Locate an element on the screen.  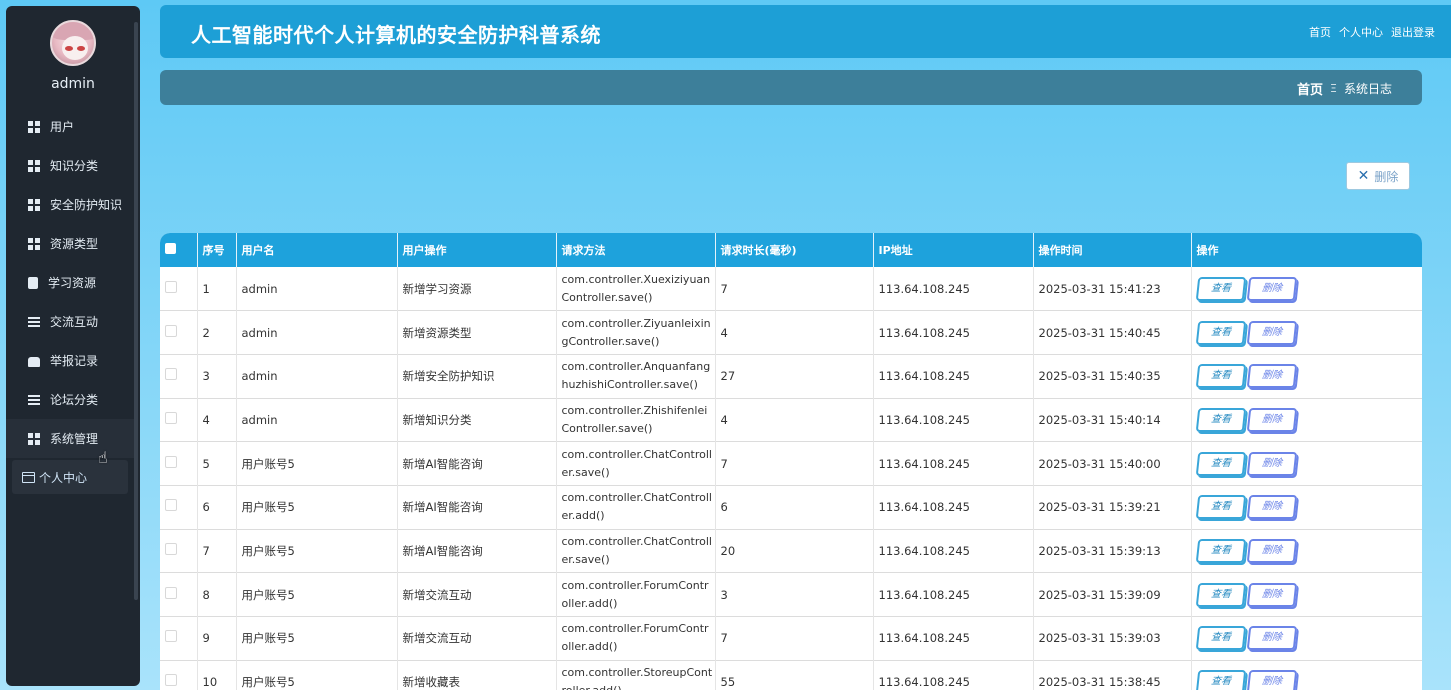
breadcrumb-current: 系统日志 is located at coordinates (1367, 89).